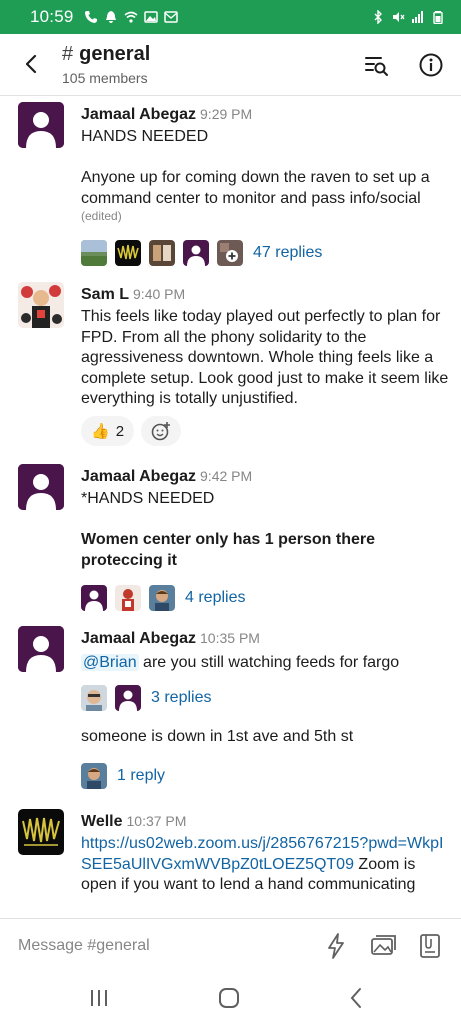 Image resolution: width=461 pixels, height=1024 pixels. What do you see at coordinates (146, 698) in the screenshot?
I see `thread-summary: 3 replies` at bounding box center [146, 698].